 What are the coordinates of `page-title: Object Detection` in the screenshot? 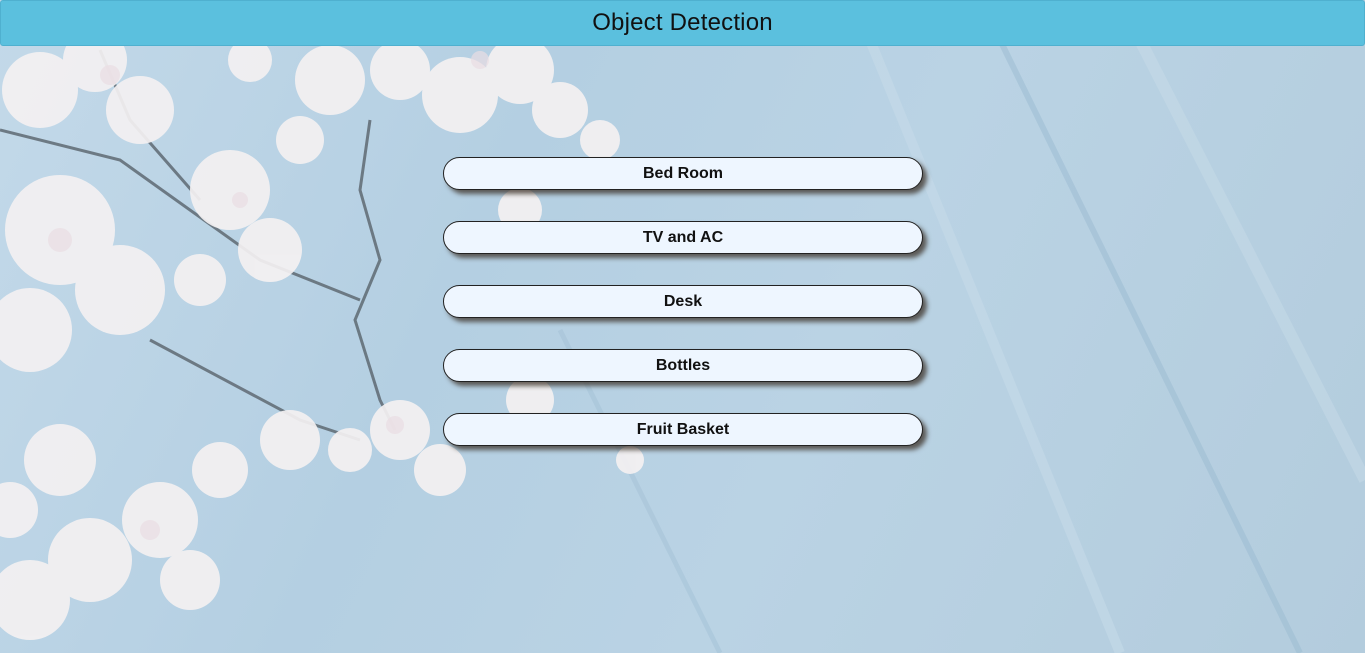 It's located at (682, 22).